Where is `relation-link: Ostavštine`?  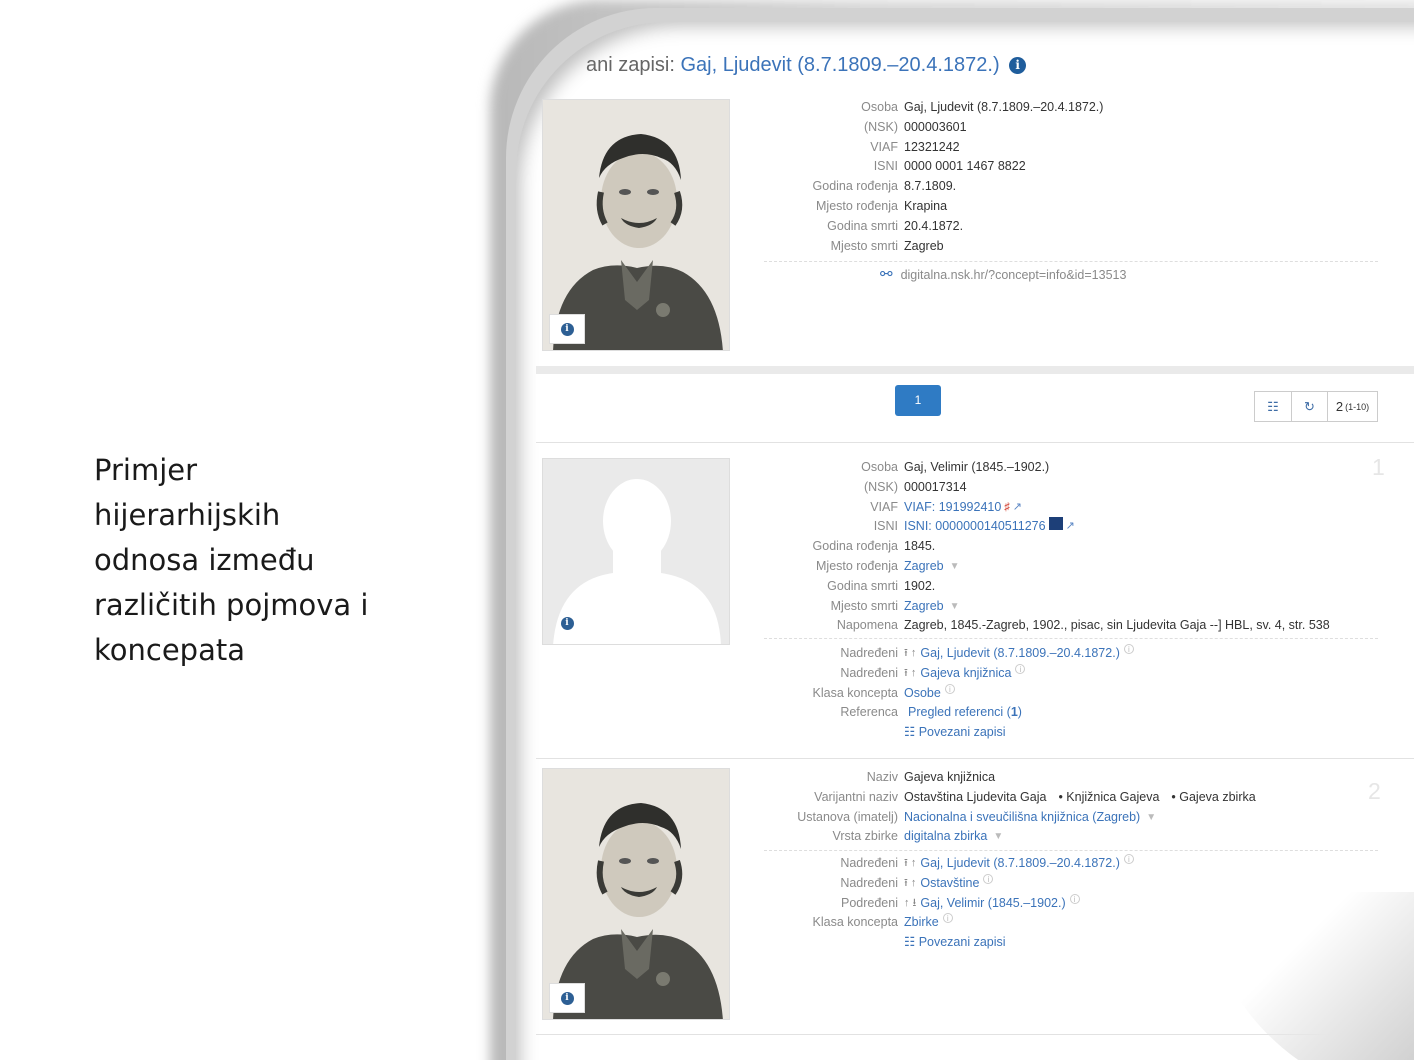 relation-link: Ostavštine is located at coordinates (949, 884).